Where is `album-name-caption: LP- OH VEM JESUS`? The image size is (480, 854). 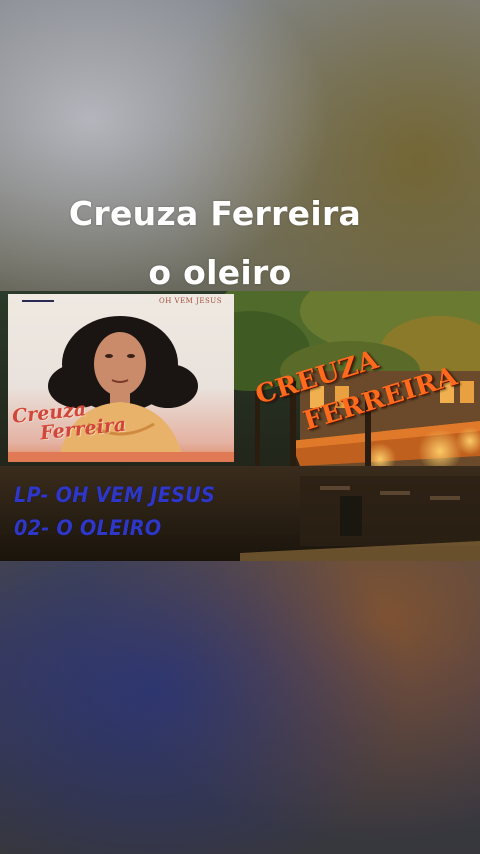
album-name-caption: LP- OH VEM JESUS is located at coordinates (115, 495).